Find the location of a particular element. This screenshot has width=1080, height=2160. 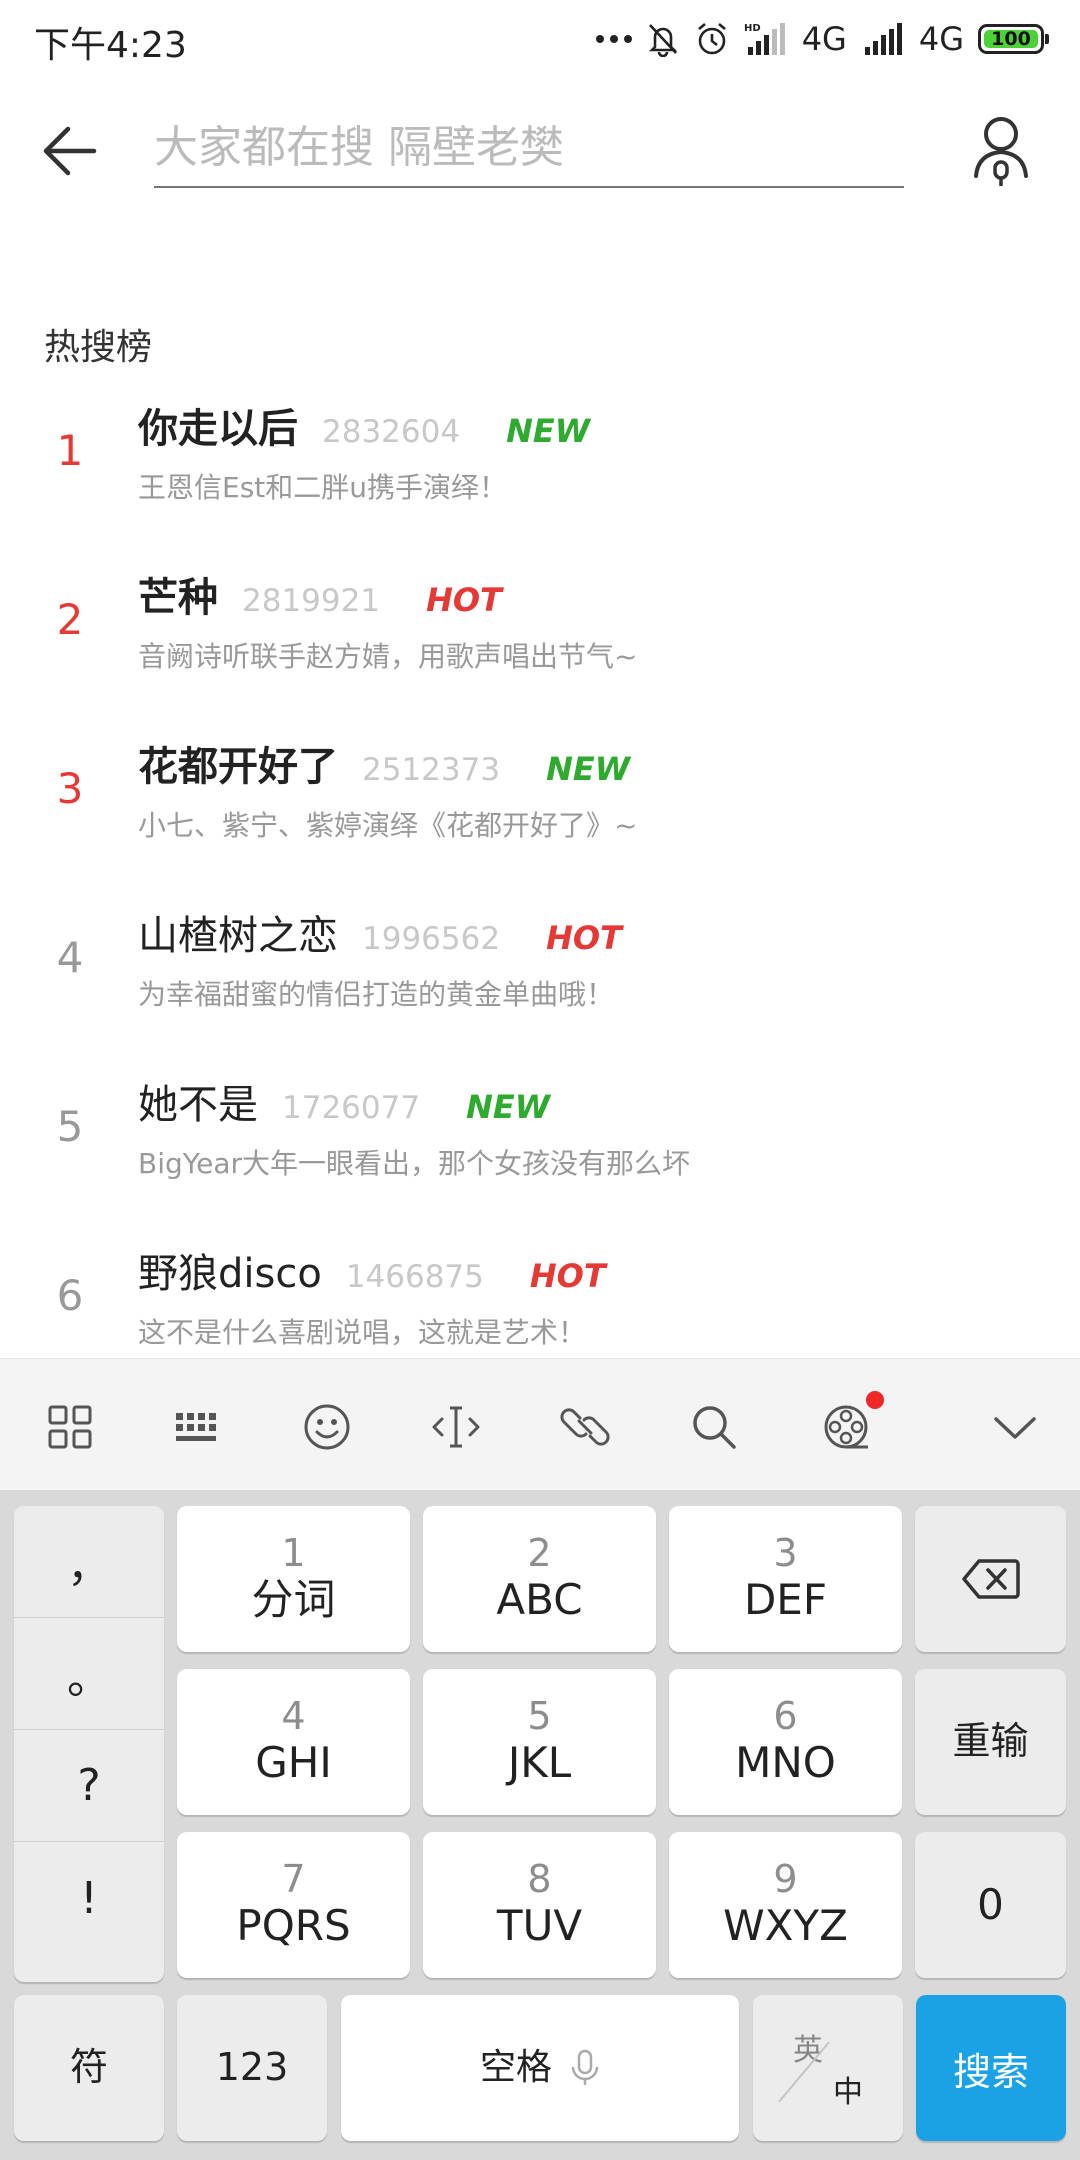

language-switch-key: 英 中 is located at coordinates (828, 2068).